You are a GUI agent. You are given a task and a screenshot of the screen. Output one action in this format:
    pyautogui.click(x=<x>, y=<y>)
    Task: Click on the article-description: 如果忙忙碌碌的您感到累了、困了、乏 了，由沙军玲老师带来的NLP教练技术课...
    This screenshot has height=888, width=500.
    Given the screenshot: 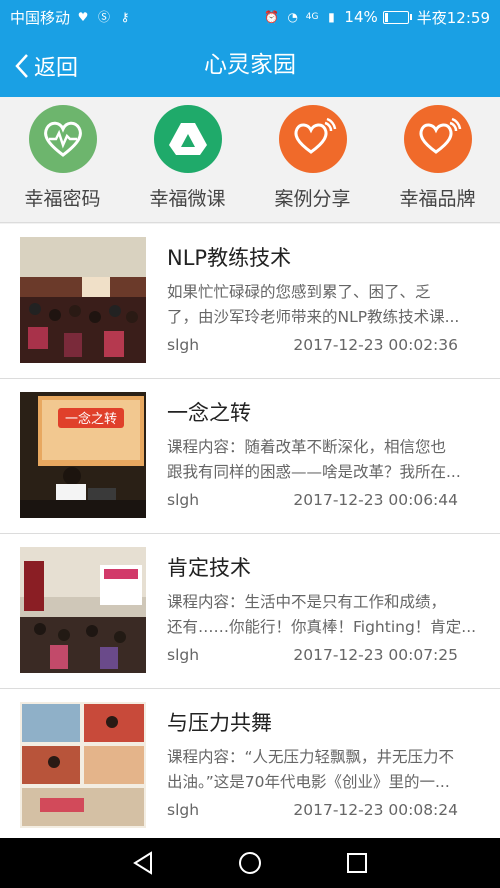 What is the action you would take?
    pyautogui.click(x=313, y=304)
    